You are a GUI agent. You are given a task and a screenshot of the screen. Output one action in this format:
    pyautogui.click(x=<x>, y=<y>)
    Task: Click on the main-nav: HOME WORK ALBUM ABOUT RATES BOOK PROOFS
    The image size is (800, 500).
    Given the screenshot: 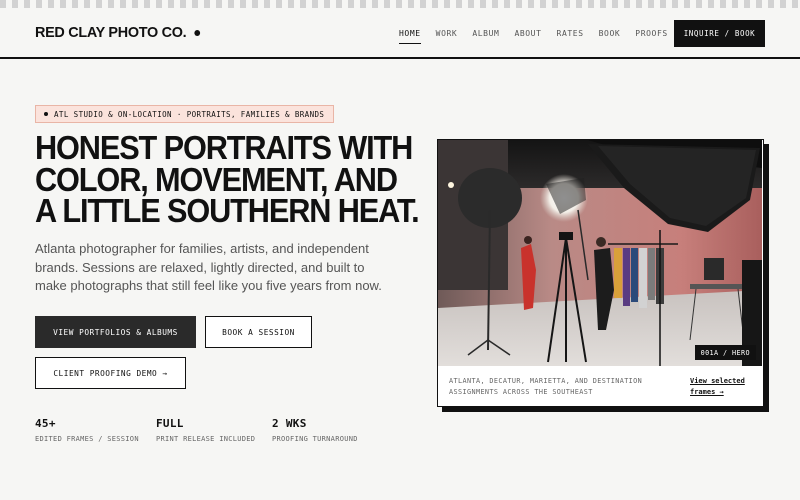 What is the action you would take?
    pyautogui.click(x=533, y=36)
    